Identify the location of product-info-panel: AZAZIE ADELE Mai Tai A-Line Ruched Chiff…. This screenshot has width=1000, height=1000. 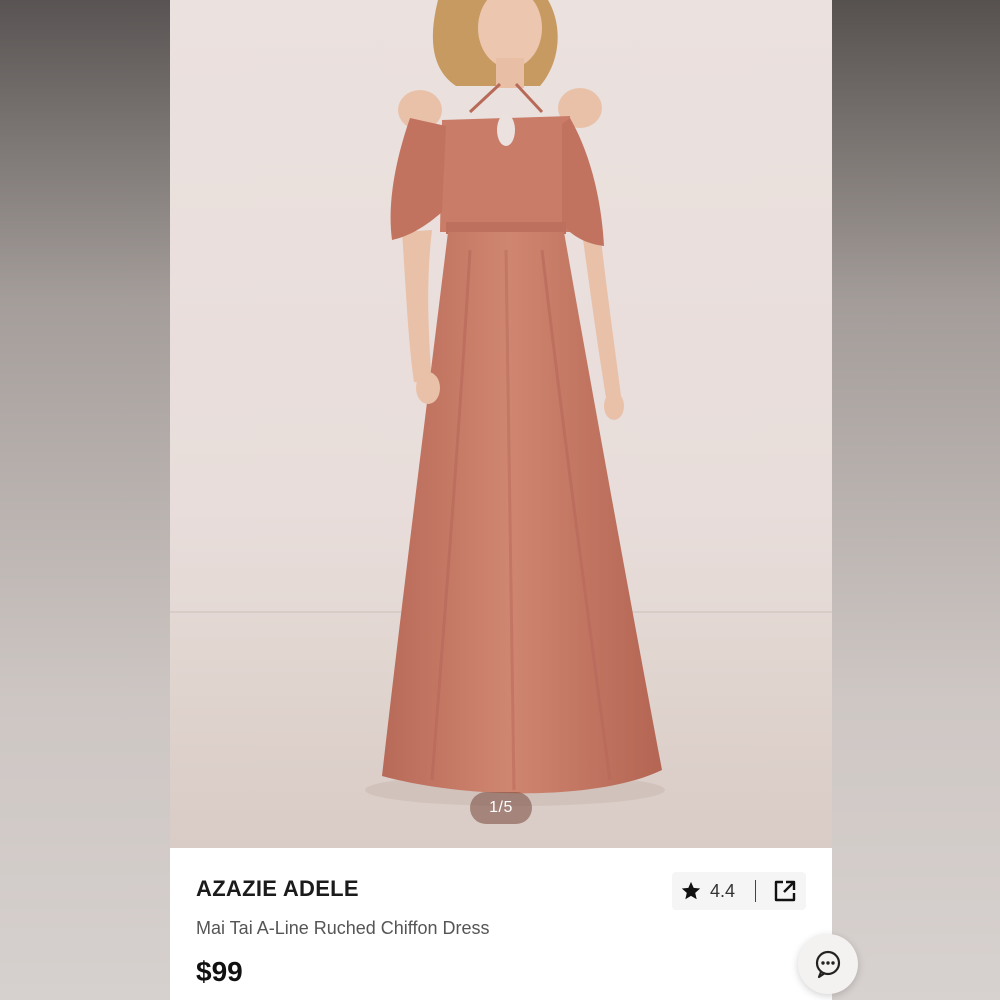
(501, 924).